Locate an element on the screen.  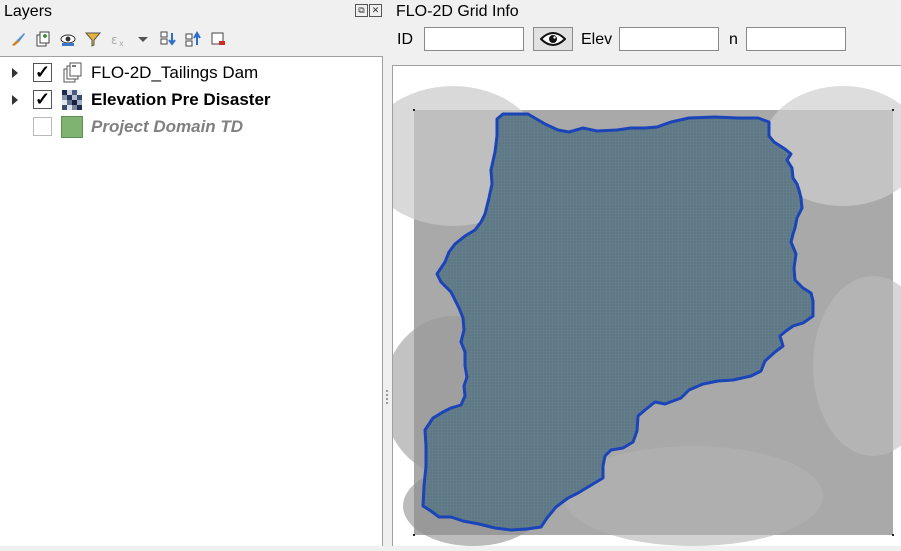
panel-float-button: ⧉ is located at coordinates (361, 10).